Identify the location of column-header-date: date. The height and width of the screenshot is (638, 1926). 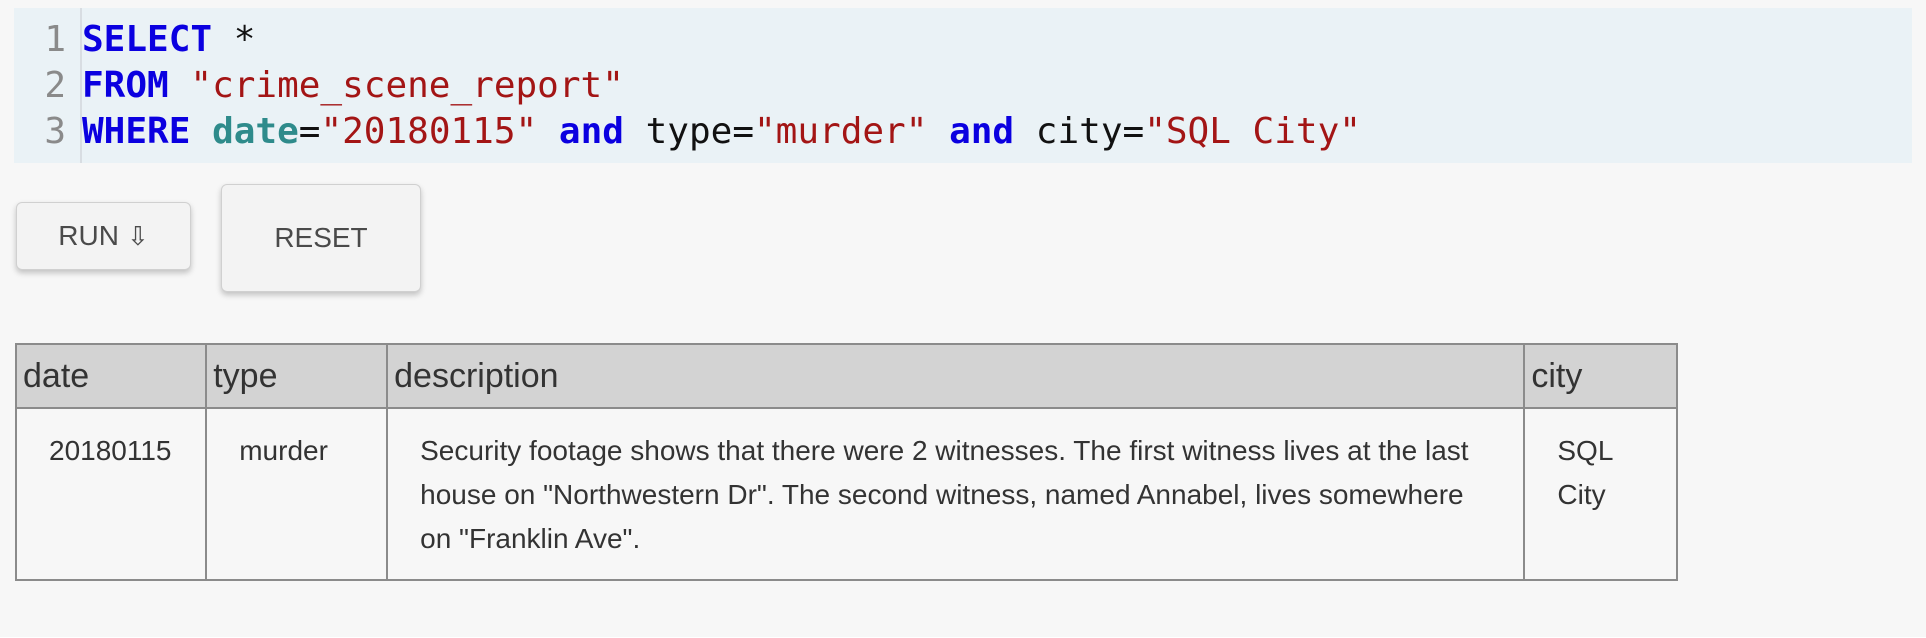
(111, 376).